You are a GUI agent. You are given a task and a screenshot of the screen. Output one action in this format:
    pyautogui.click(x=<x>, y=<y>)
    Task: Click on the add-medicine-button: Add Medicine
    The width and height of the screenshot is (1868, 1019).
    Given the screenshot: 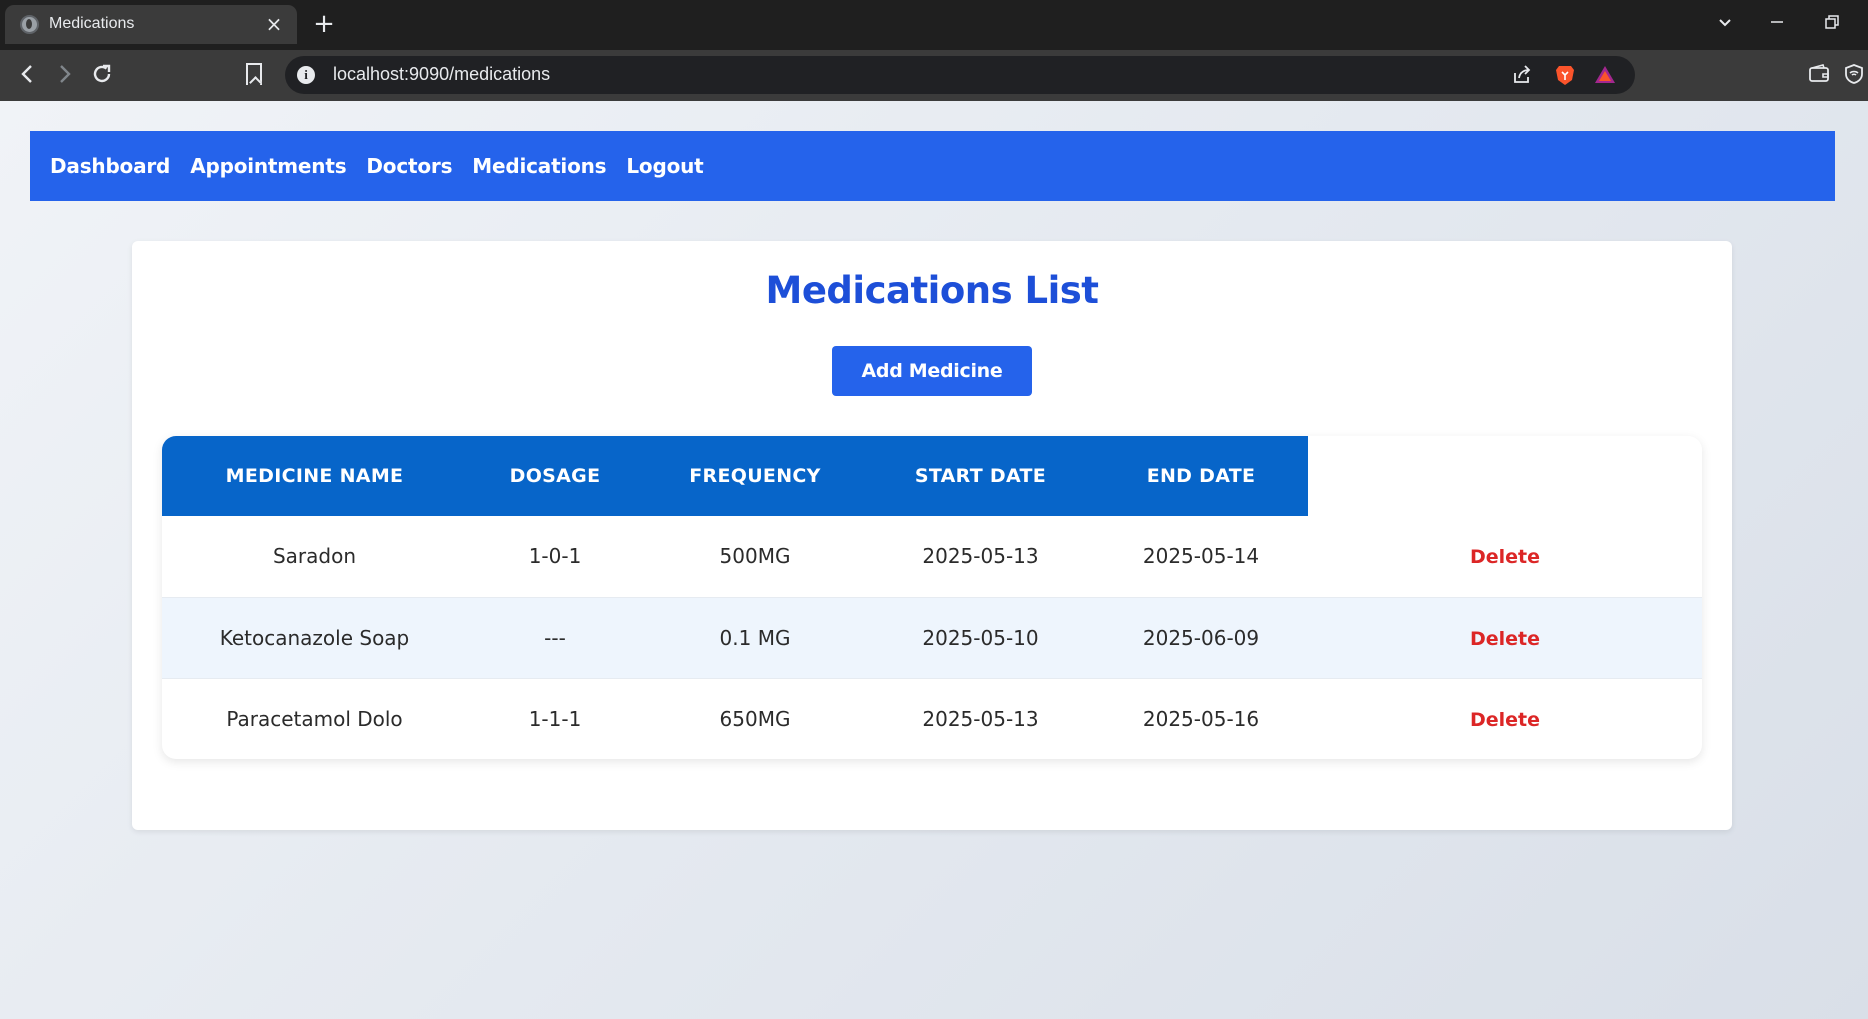 What is the action you would take?
    pyautogui.click(x=932, y=371)
    